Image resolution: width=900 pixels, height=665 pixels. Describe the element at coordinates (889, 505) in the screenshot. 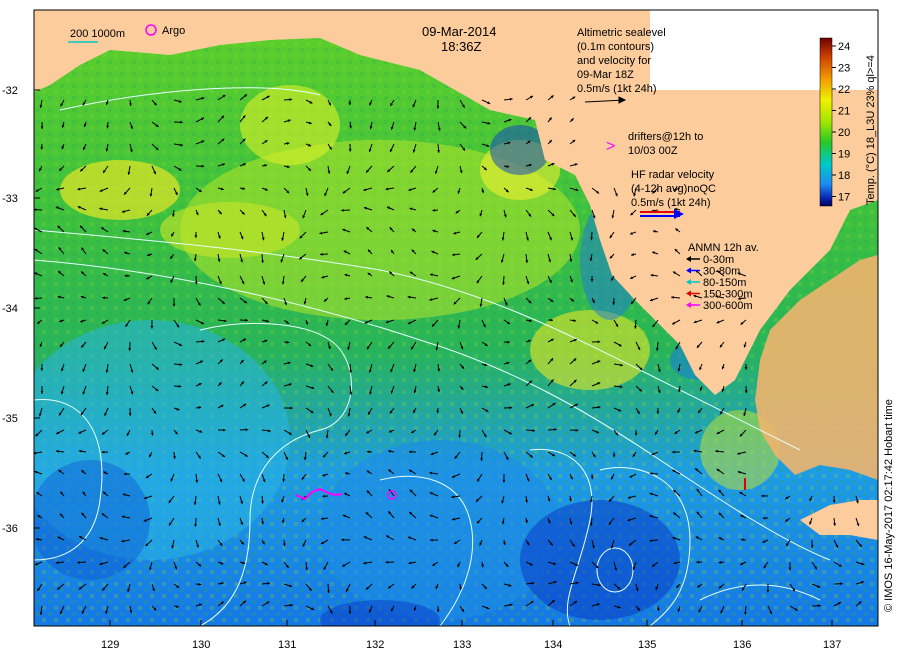

I see `credit-text: © IMOS 16-May-2017 02:17:42 Hobart time` at that location.